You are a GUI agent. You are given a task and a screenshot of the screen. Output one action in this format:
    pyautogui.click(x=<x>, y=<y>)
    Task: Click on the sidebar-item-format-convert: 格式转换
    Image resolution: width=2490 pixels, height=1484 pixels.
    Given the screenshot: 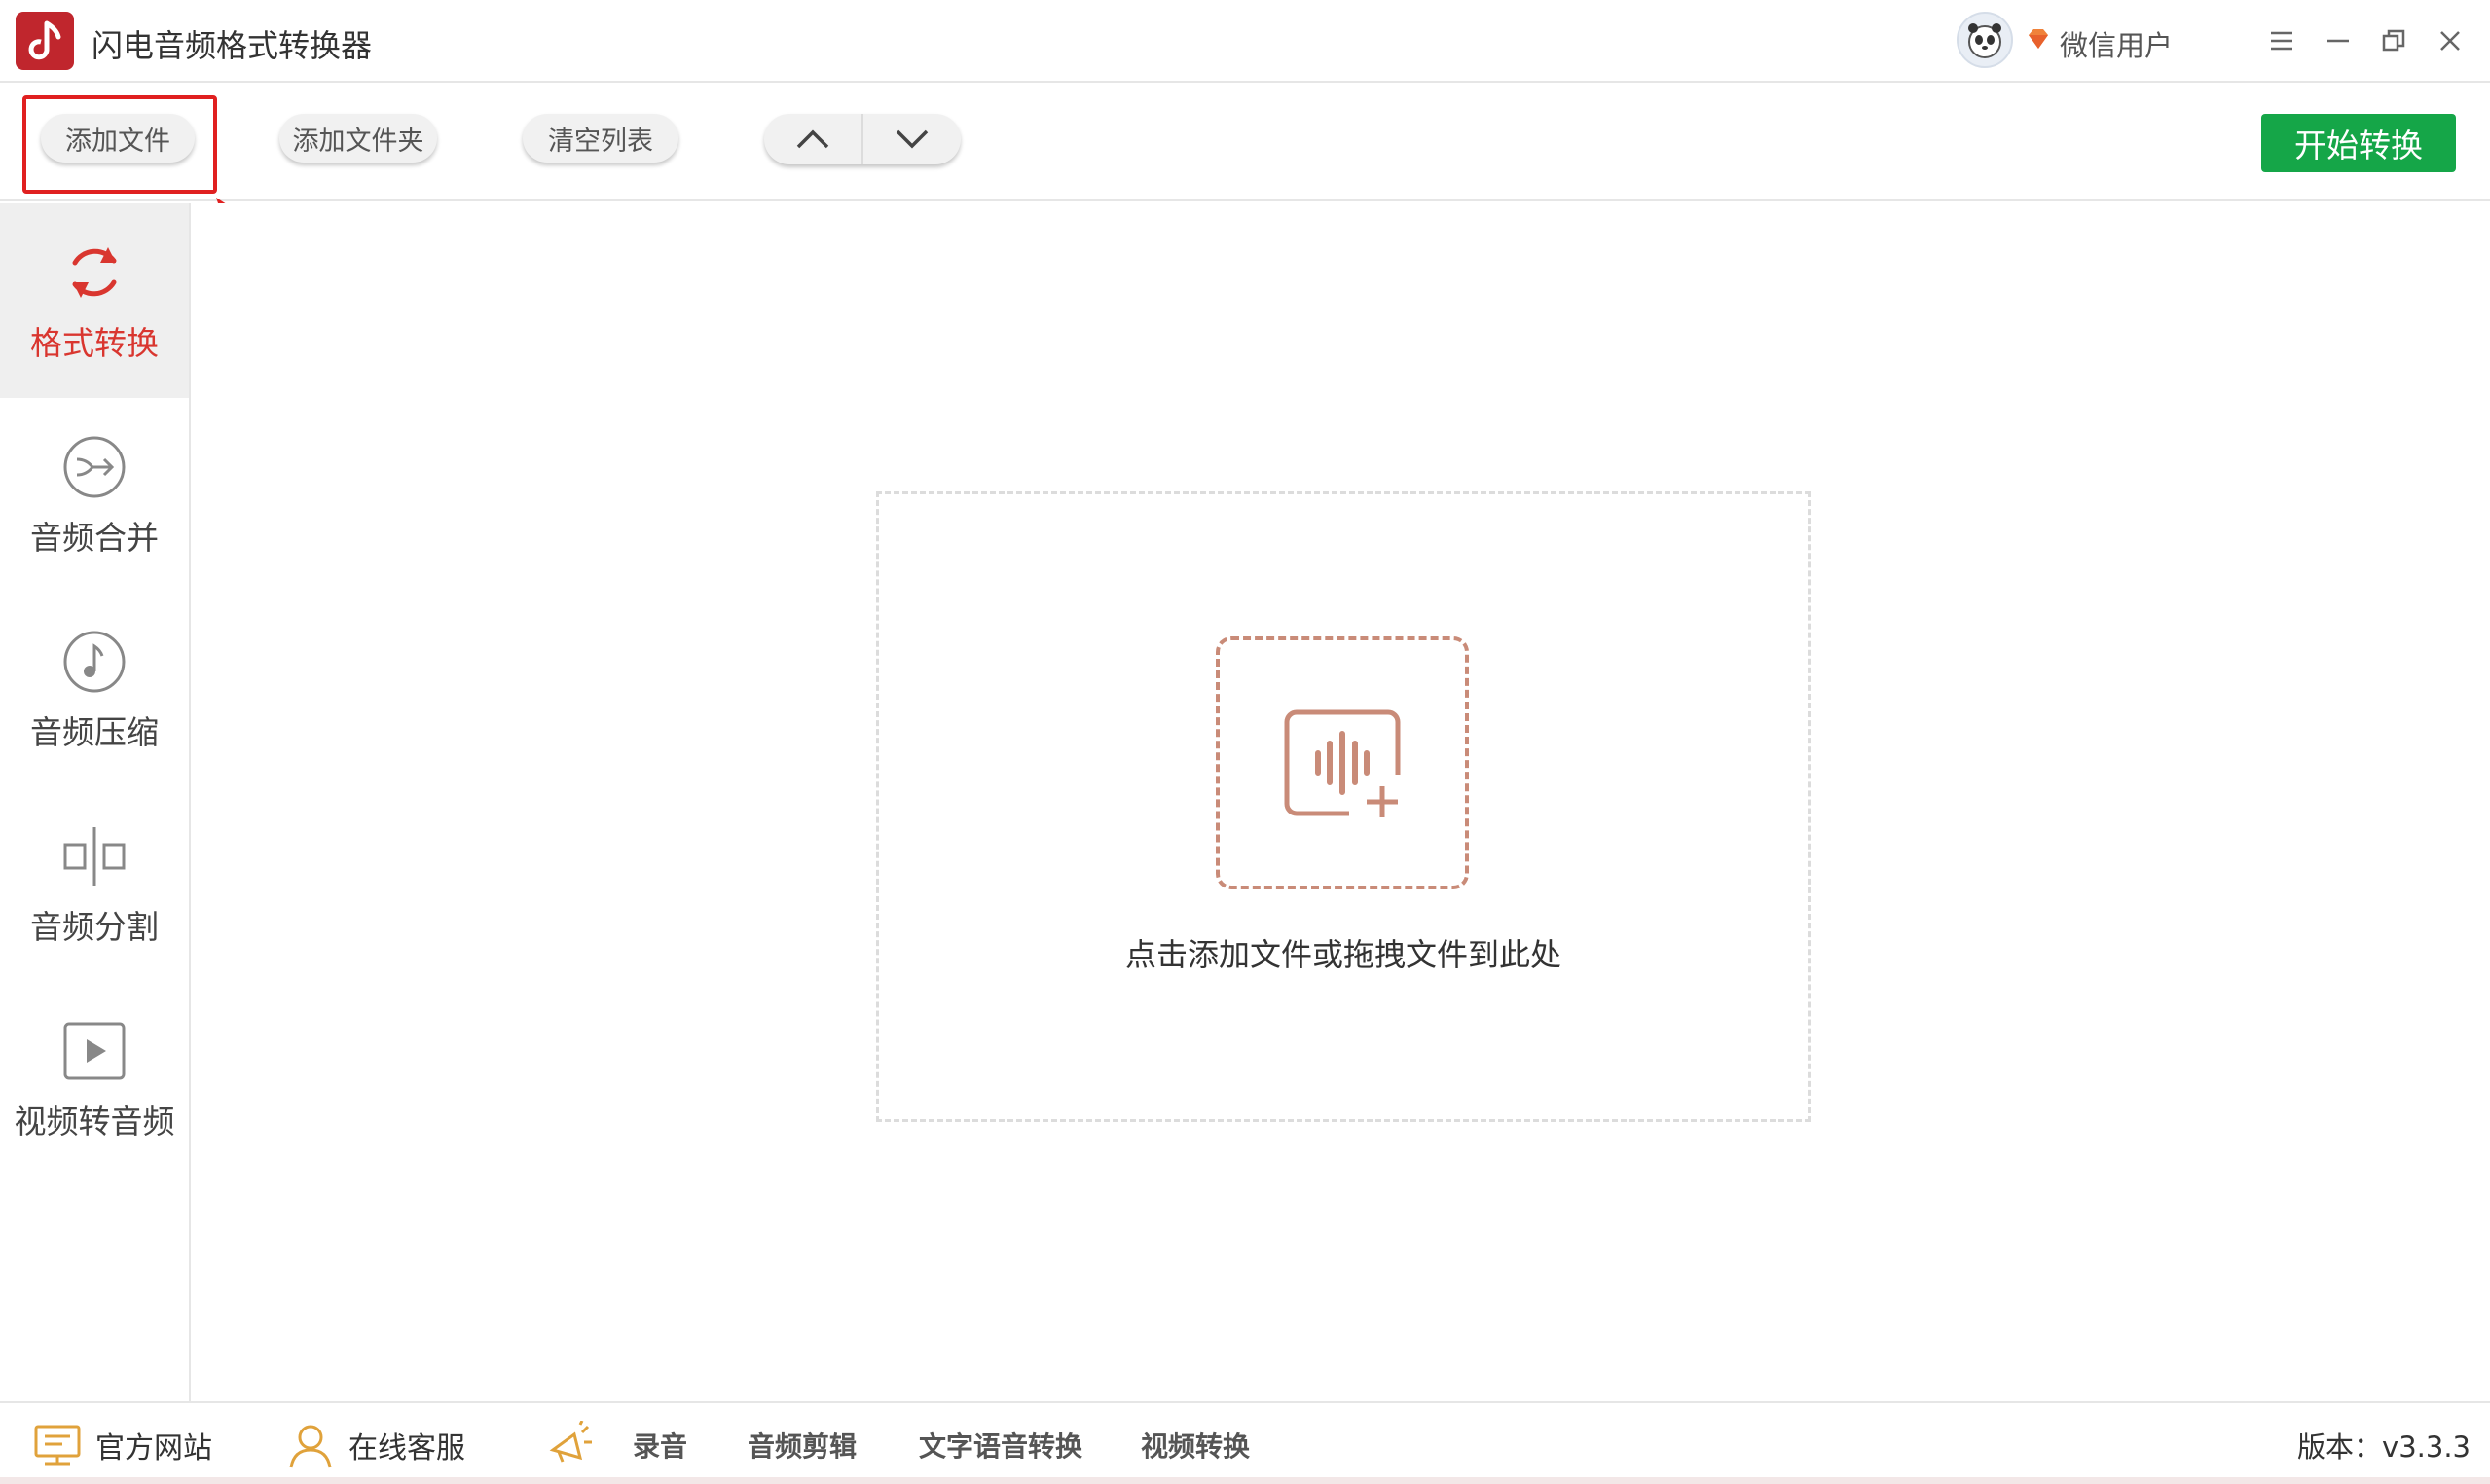 What is the action you would take?
    pyautogui.click(x=94, y=301)
    